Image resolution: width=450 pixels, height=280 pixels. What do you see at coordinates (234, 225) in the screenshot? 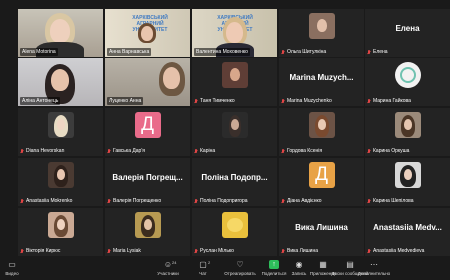
I see `cartoon-icon` at bounding box center [234, 225].